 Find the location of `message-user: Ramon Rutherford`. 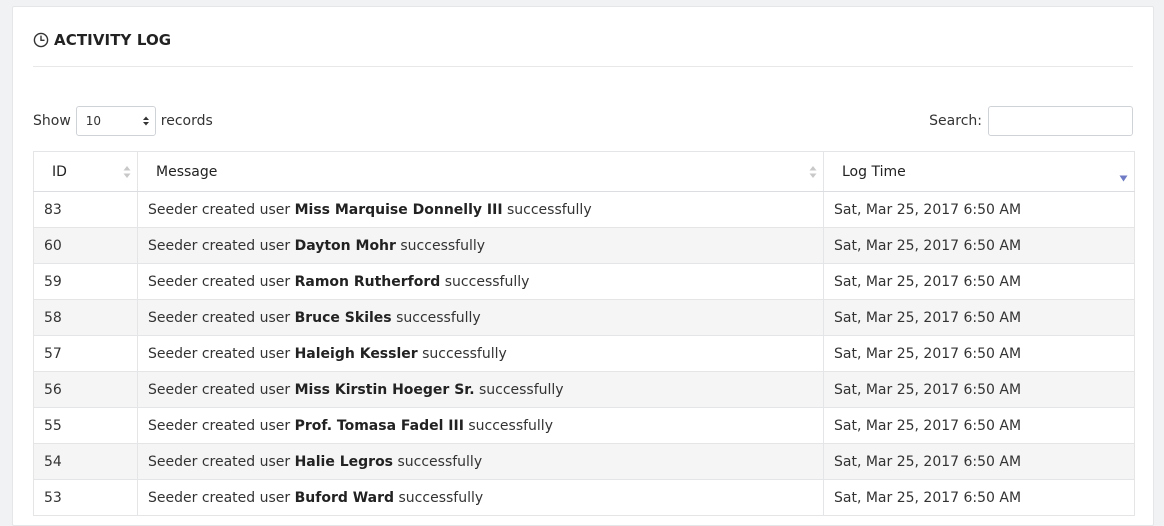

message-user: Ramon Rutherford is located at coordinates (367, 281).